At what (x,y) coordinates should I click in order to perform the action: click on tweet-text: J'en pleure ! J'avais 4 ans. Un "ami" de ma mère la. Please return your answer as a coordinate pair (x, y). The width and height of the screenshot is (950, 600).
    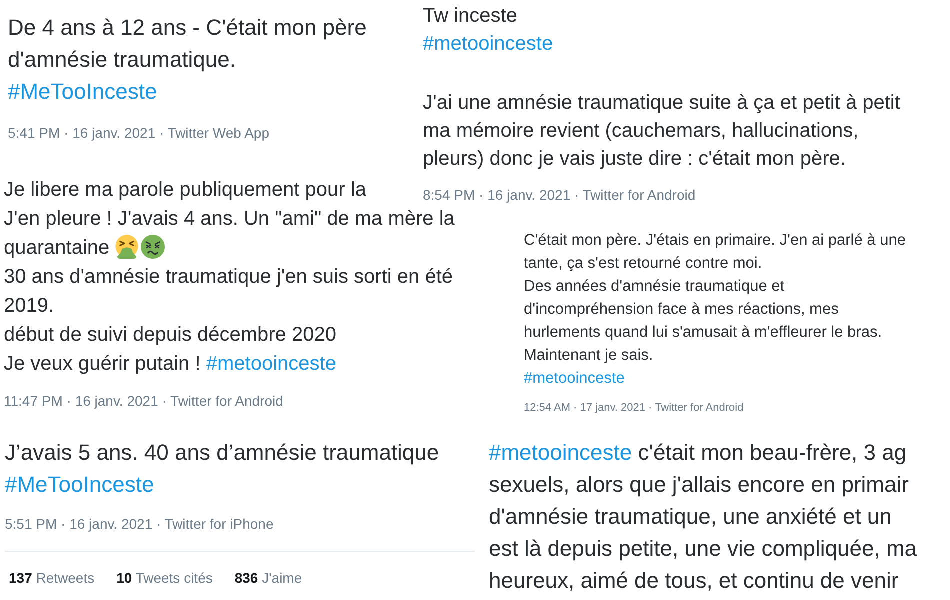
    Looking at the image, I should click on (229, 219).